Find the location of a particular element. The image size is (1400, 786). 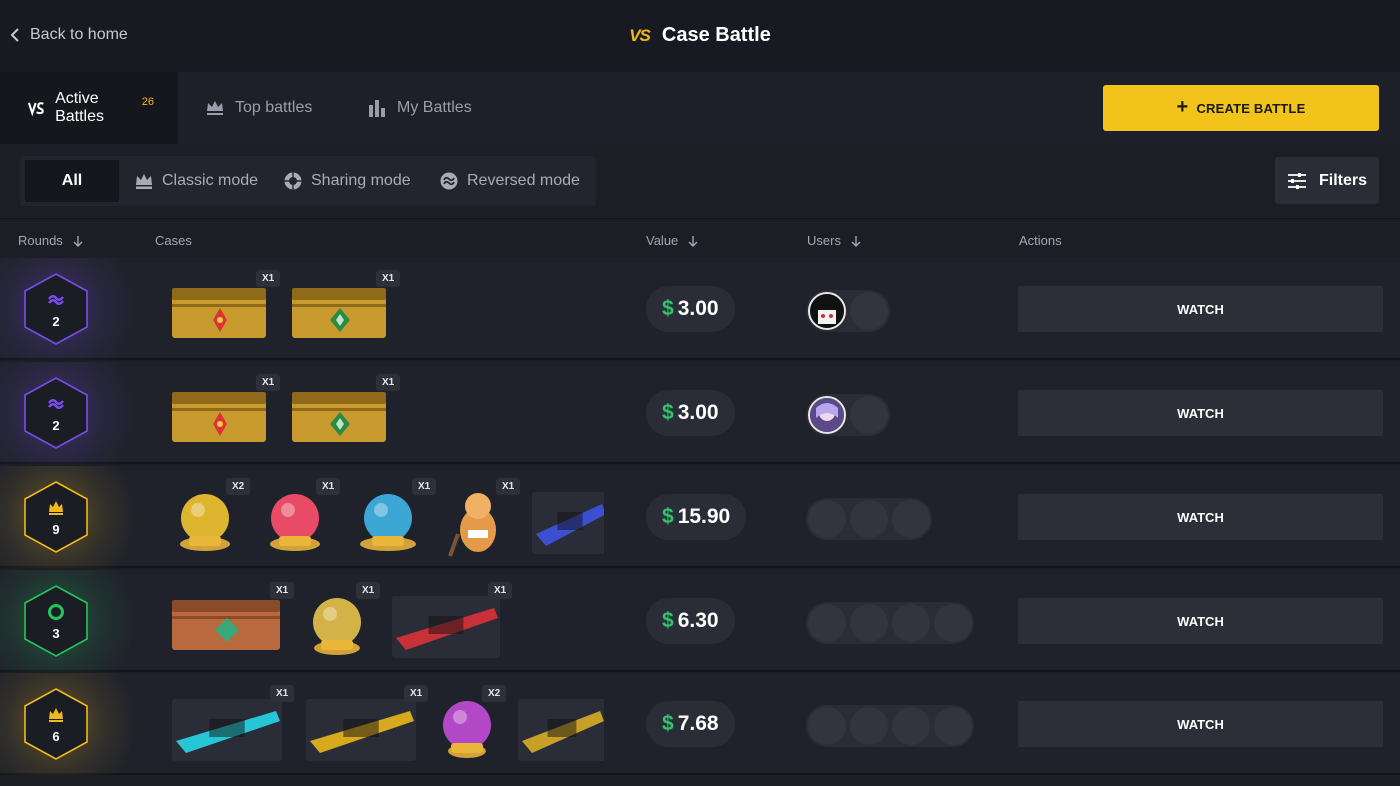

battle-value: $3.00 is located at coordinates (690, 309).